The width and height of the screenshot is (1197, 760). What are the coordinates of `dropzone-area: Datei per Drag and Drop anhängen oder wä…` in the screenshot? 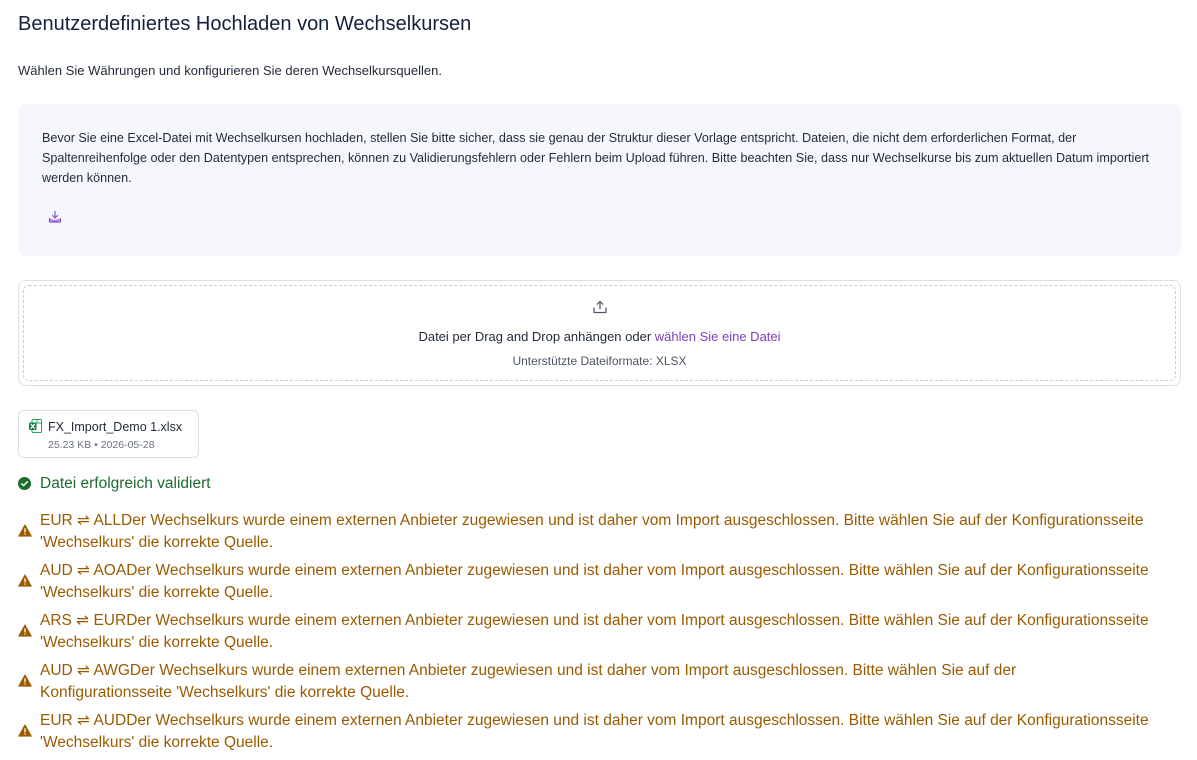 It's located at (599, 333).